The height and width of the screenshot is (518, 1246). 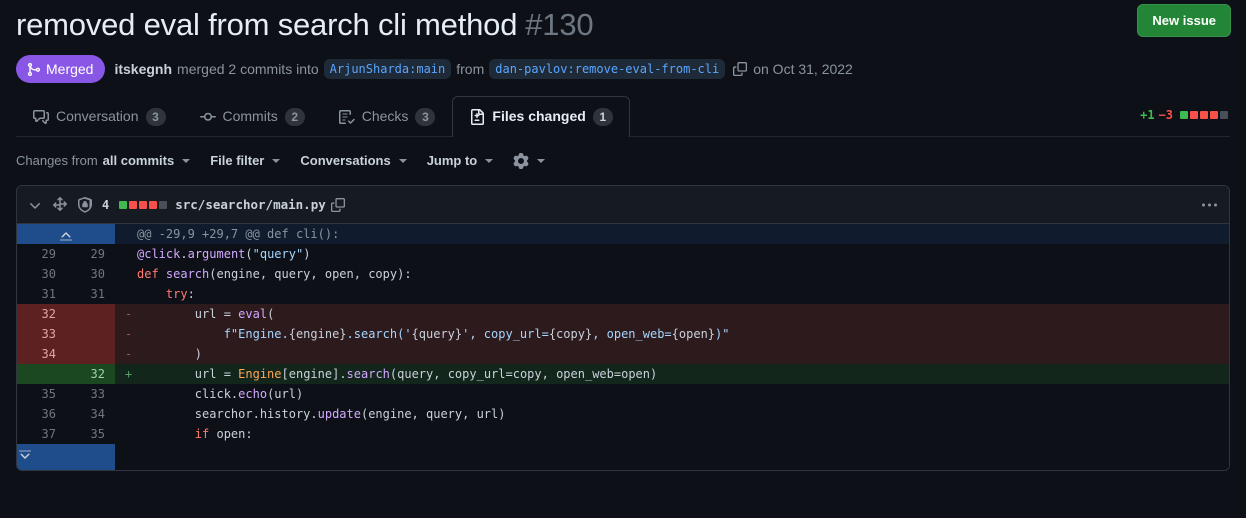 I want to click on new-line-number: 35, so click(x=90, y=434).